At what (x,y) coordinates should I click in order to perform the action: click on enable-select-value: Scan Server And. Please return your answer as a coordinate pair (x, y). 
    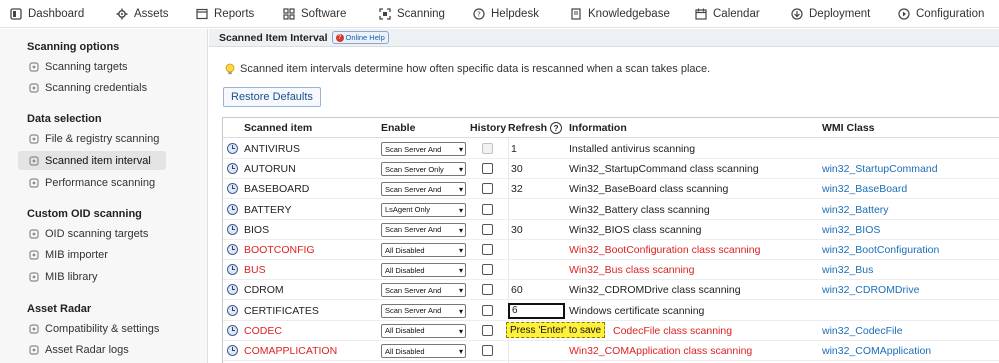
    Looking at the image, I should click on (413, 230).